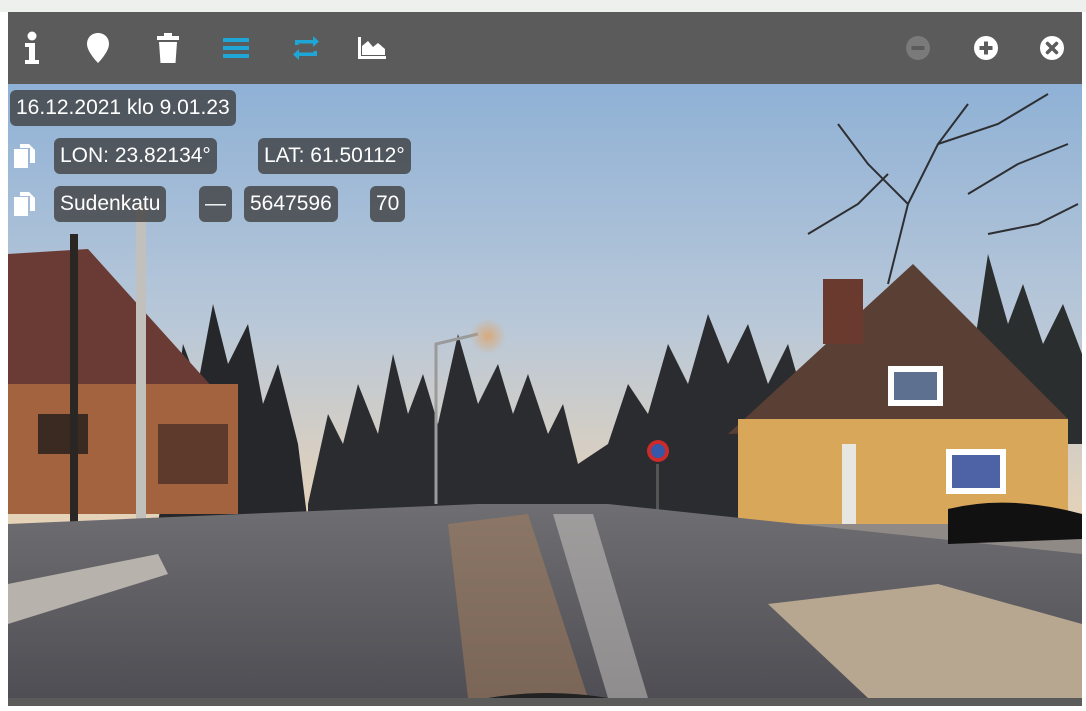  Describe the element at coordinates (291, 204) in the screenshot. I see `image-id-label: 5647596` at that location.